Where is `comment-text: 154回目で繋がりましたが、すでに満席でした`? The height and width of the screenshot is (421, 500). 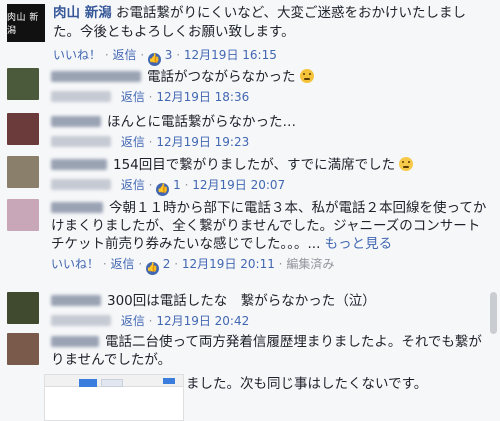
comment-text: 154回目で繋がりましたが、すでに満席でした is located at coordinates (254, 165).